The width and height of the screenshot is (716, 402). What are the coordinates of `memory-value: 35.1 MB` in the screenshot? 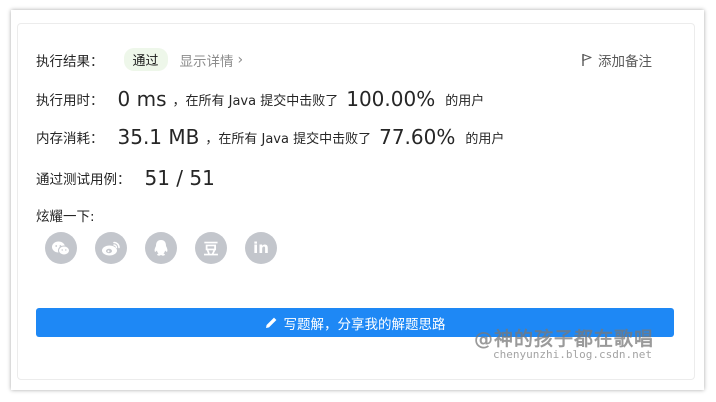 It's located at (158, 137).